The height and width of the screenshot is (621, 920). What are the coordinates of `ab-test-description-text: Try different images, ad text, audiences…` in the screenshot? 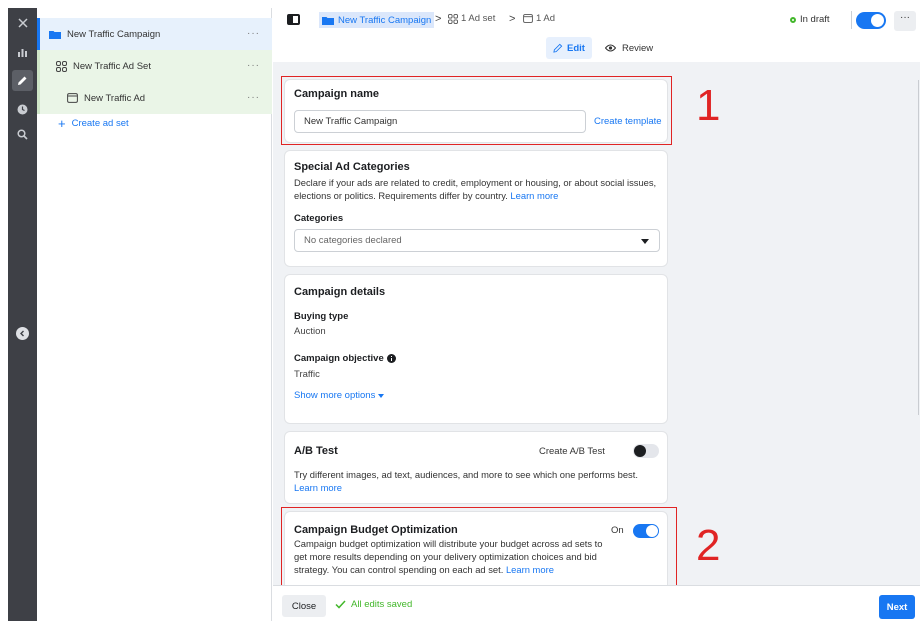 It's located at (466, 474).